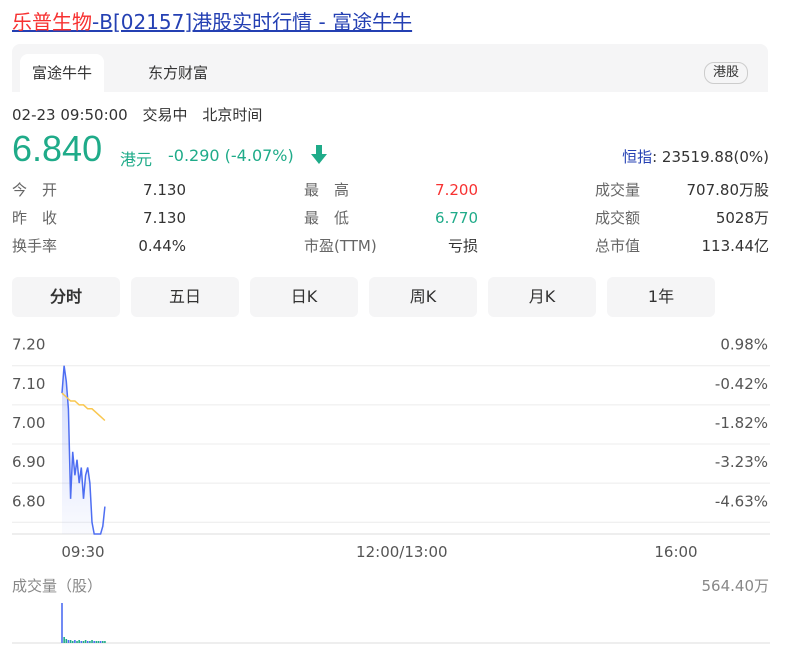  I want to click on current-price: 6.840, so click(57, 148).